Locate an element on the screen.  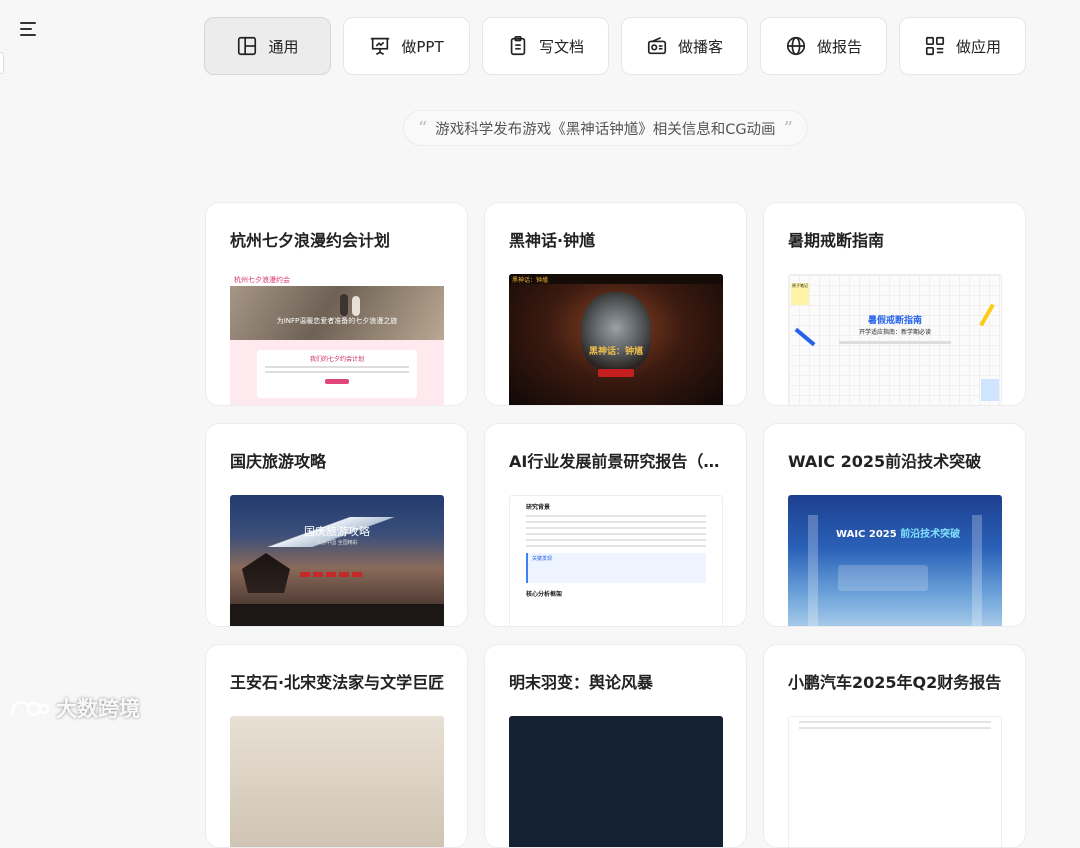
thumb-subtitle: 畅游中国 全国精彩 is located at coordinates (337, 543).